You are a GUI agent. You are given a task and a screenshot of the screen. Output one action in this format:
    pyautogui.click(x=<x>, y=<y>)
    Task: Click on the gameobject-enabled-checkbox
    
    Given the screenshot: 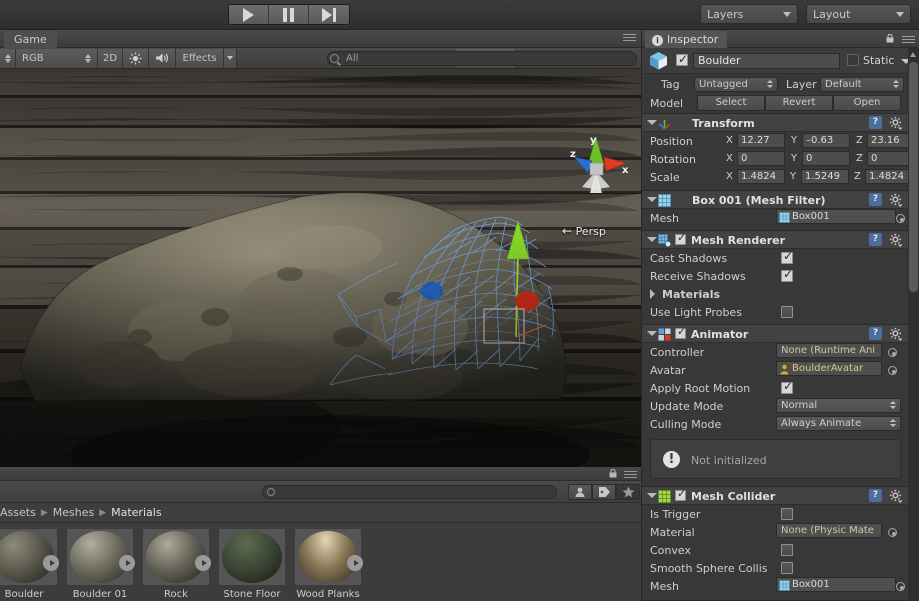 What is the action you would take?
    pyautogui.click(x=682, y=59)
    